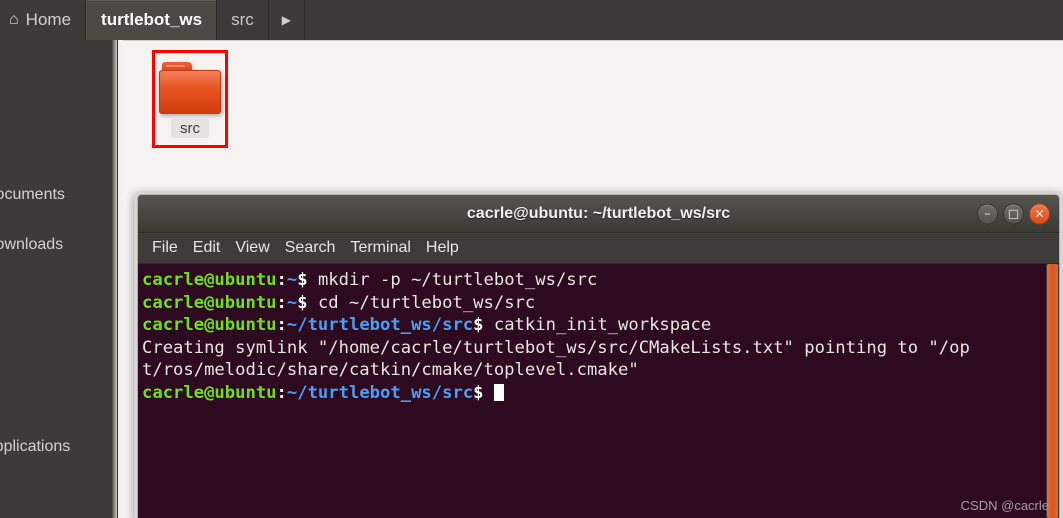 This screenshot has height=518, width=1063. What do you see at coordinates (190, 88) in the screenshot?
I see `folder-icon` at bounding box center [190, 88].